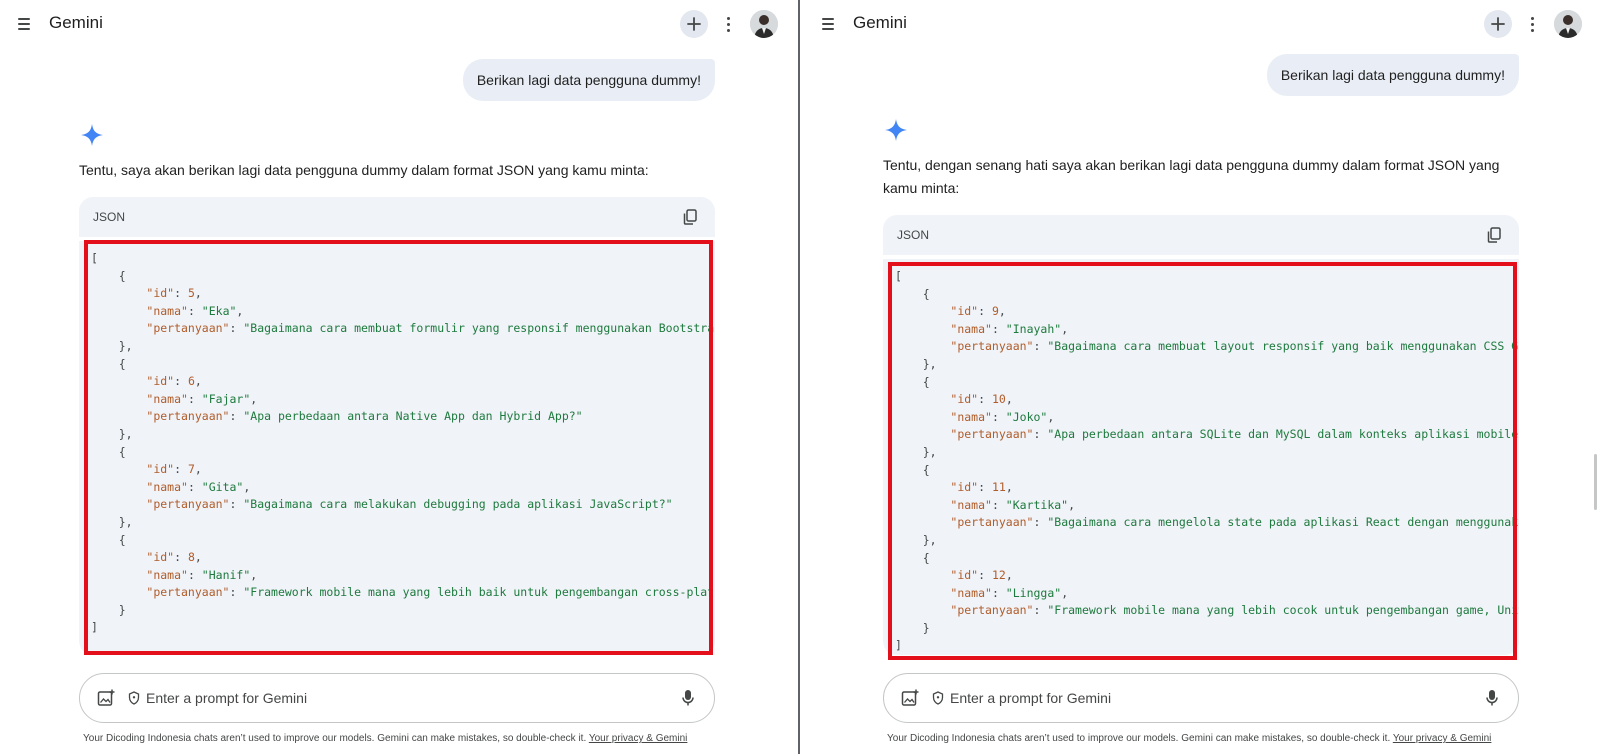 This screenshot has width=1600, height=754. I want to click on record-nama: "Kartika", so click(1037, 504).